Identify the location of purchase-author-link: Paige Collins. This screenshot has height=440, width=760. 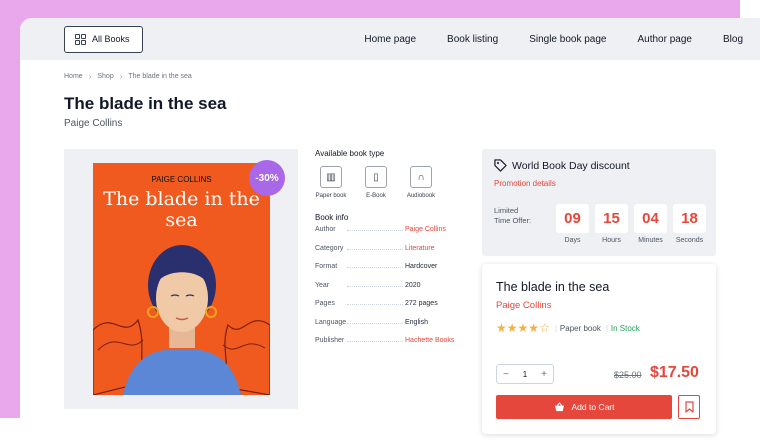
(523, 305).